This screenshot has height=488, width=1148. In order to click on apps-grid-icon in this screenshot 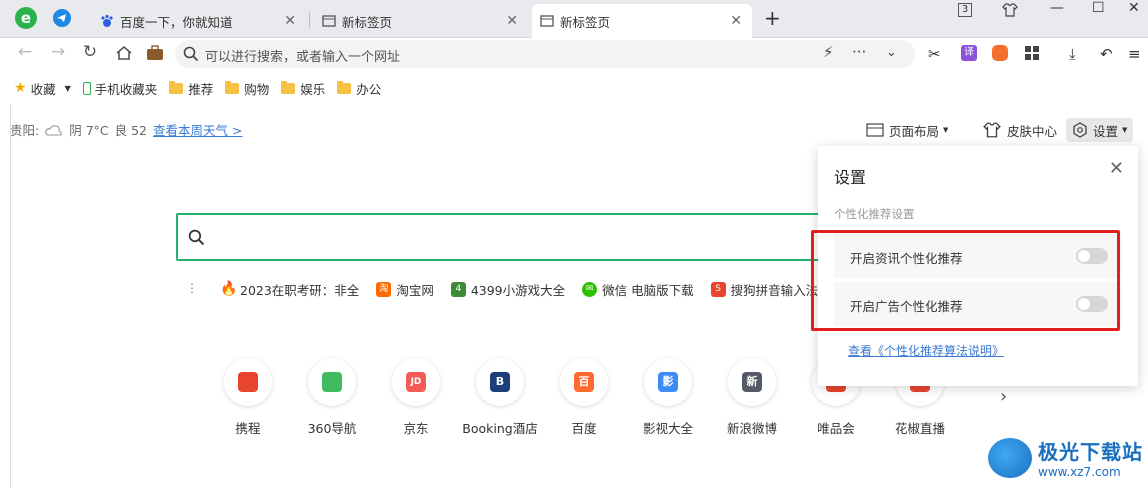, I will do `click(1032, 53)`.